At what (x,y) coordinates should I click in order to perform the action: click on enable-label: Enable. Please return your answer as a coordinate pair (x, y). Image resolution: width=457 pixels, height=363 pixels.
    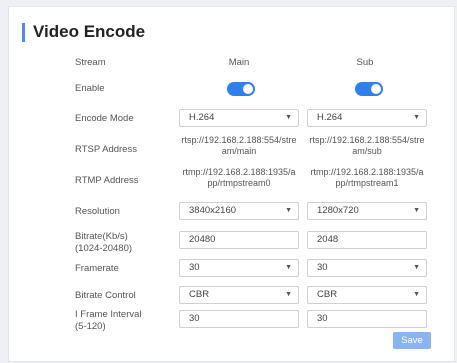
    Looking at the image, I should click on (90, 88).